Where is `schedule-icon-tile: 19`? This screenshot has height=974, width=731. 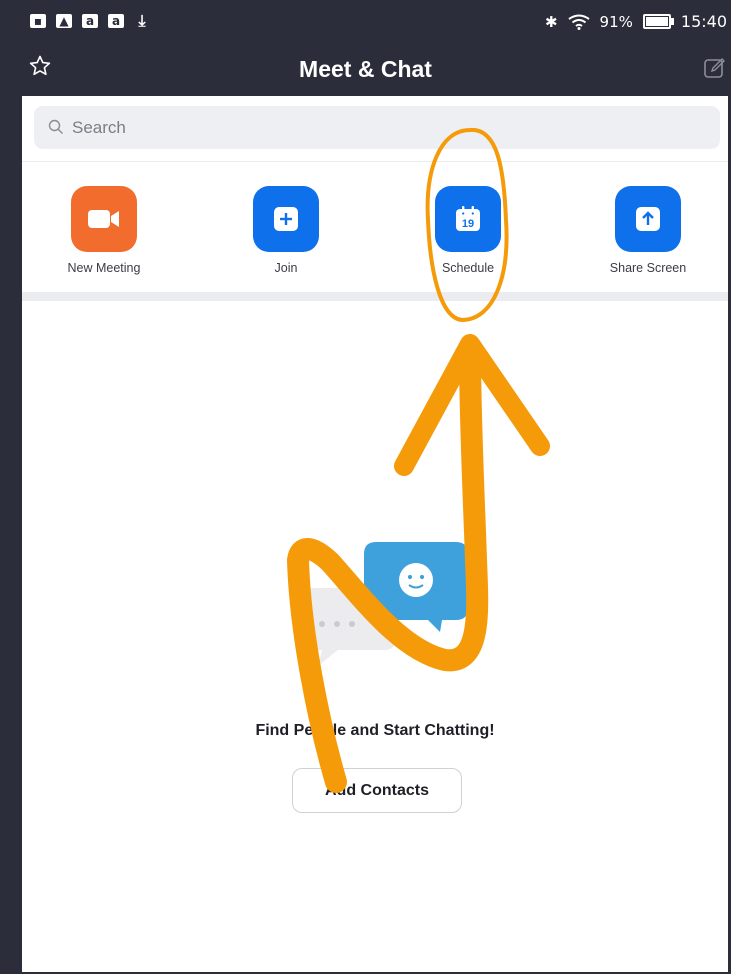
schedule-icon-tile: 19 is located at coordinates (468, 219).